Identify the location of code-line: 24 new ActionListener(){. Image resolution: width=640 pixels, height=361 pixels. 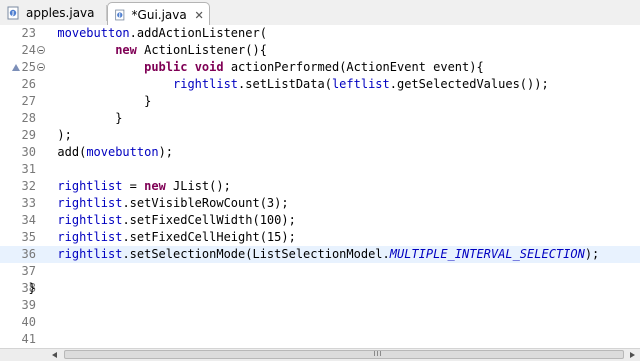
(320, 50).